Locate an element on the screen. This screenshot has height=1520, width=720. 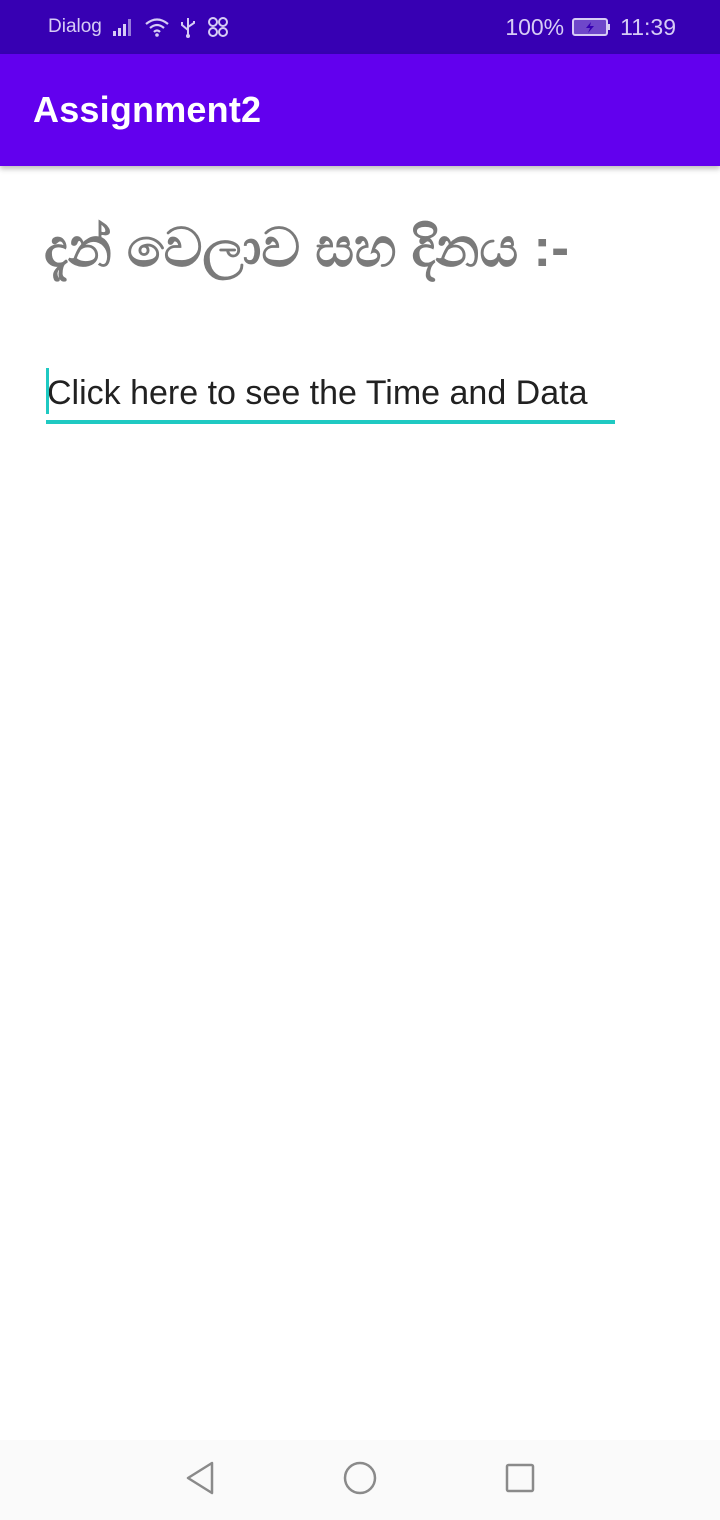
text-cursor is located at coordinates (47, 391).